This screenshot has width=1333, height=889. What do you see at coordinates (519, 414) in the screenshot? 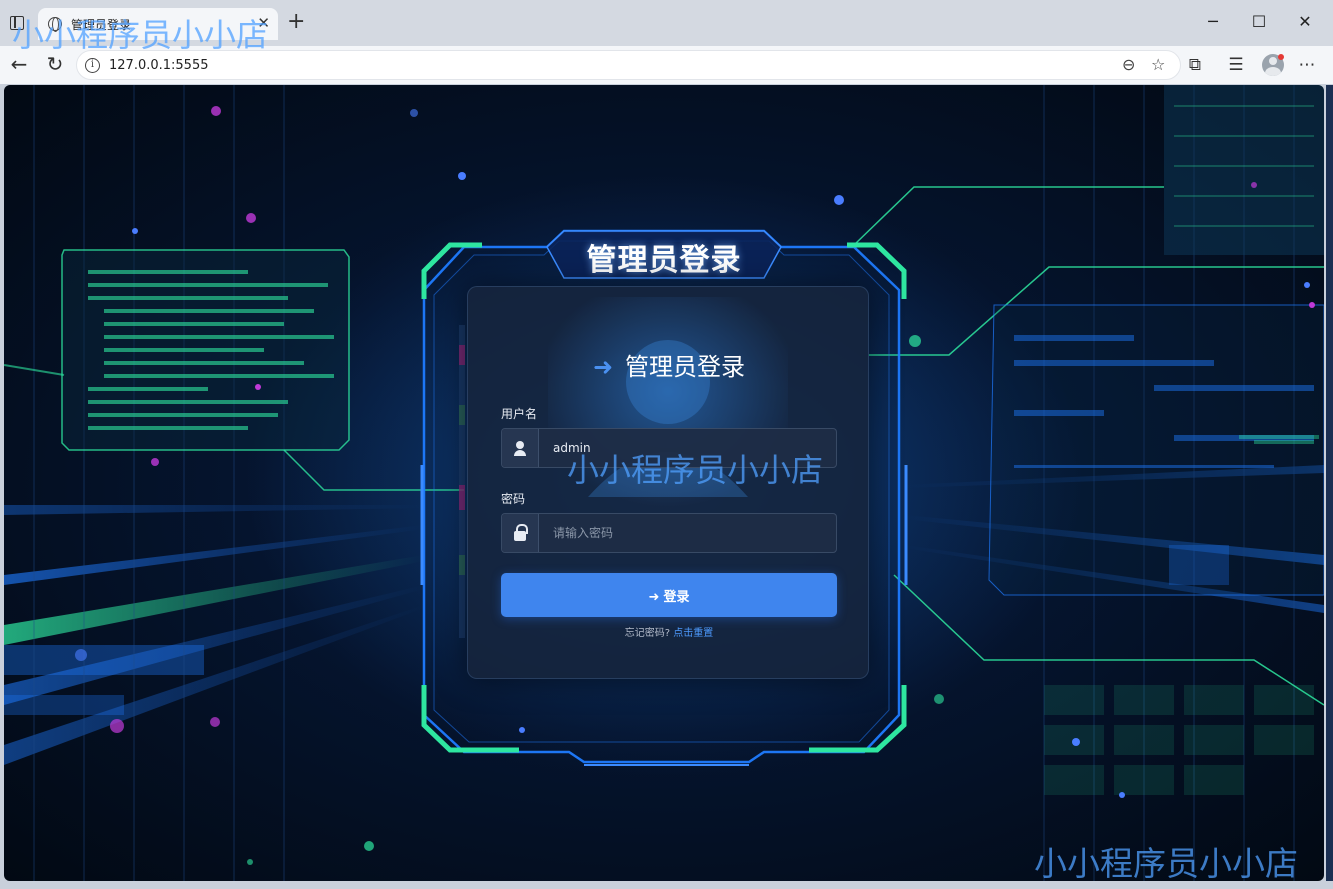
I see `username-label: 用户名` at bounding box center [519, 414].